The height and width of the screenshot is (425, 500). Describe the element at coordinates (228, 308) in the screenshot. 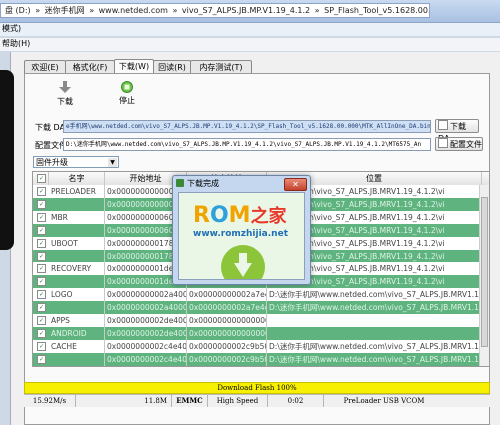

I see `cell-end: 0x0000000002a7e4c9` at that location.